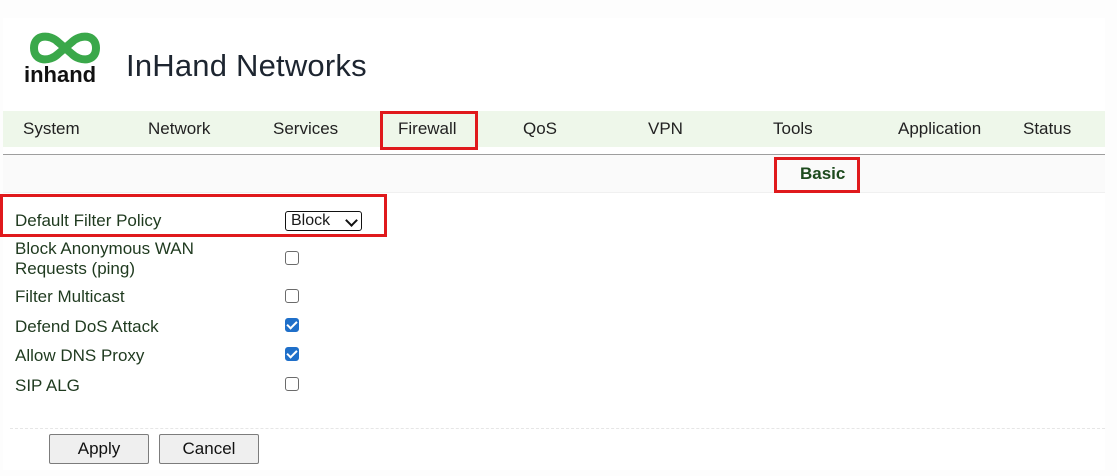 The image size is (1117, 476). Describe the element at coordinates (88, 220) in the screenshot. I see `default-filter-policy-label: Default Filter Policy` at that location.